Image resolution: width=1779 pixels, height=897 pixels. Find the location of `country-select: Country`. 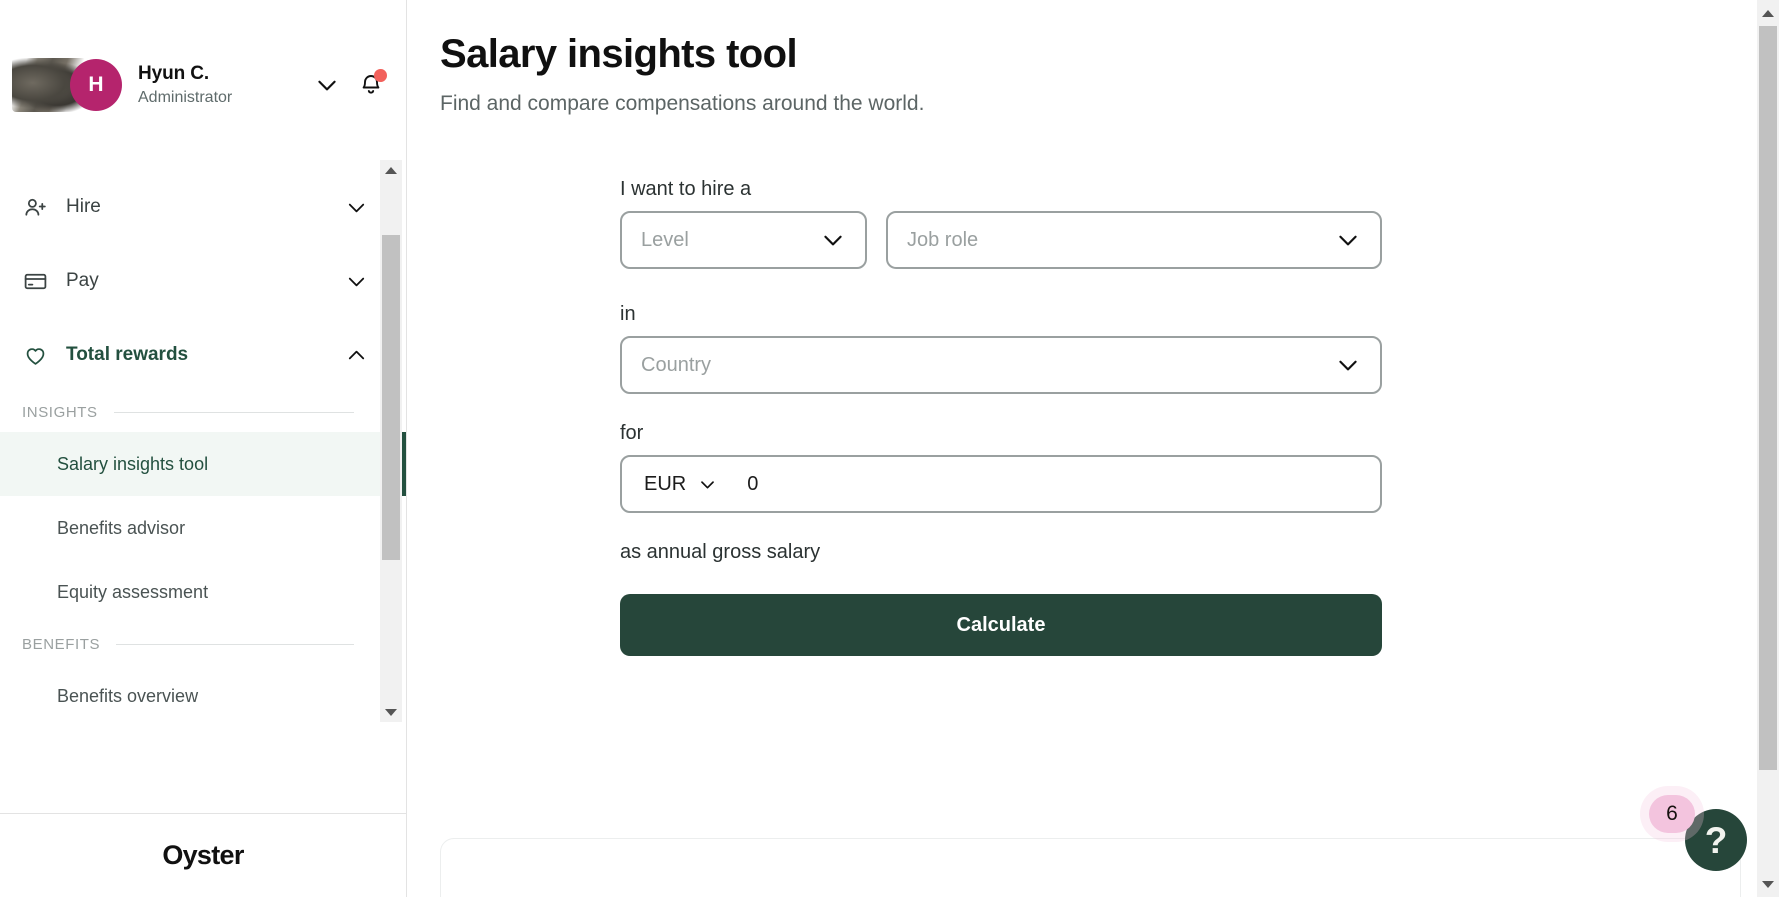

country-select: Country is located at coordinates (1001, 365).